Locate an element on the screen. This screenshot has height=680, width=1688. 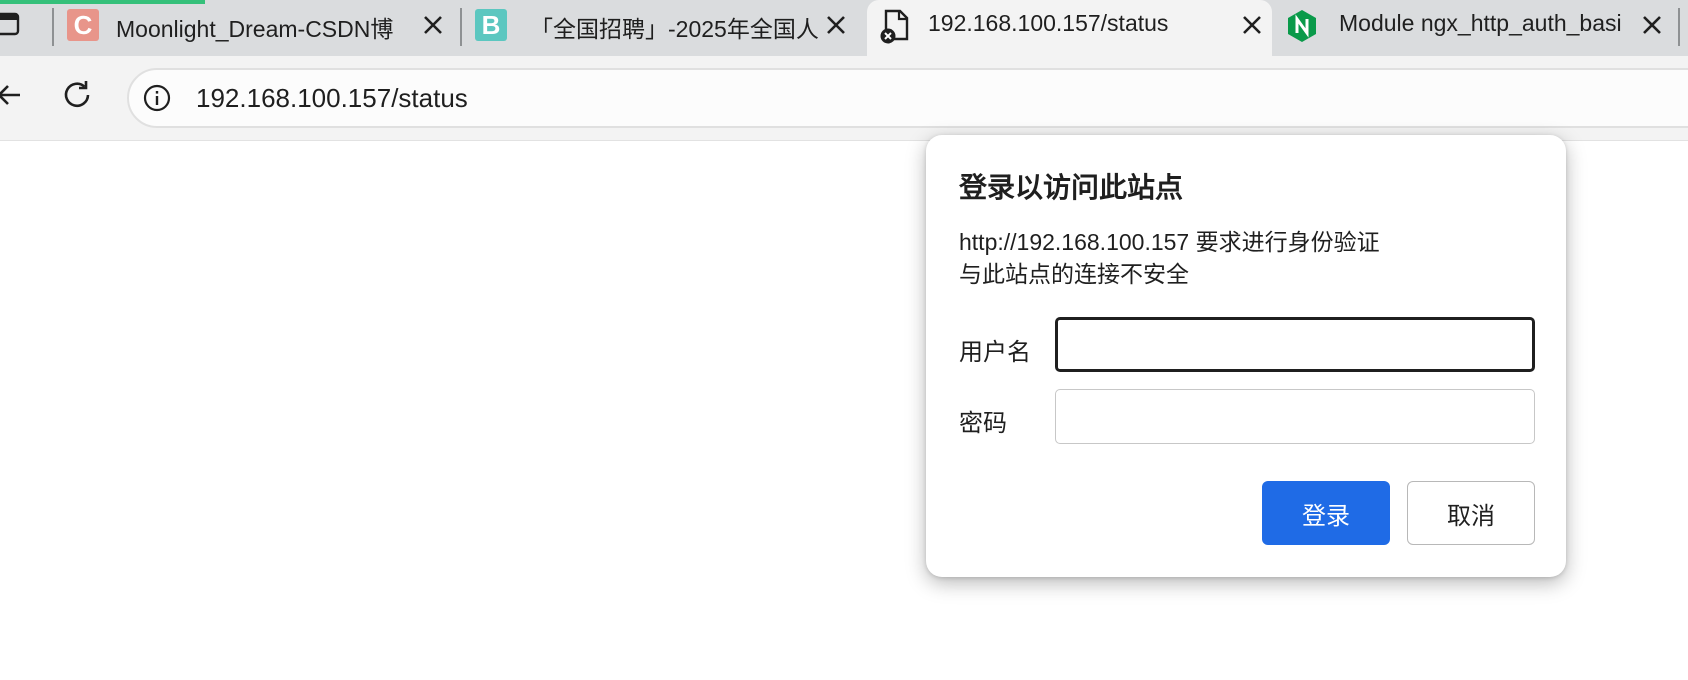
tab-title: Moonlight_Dream-CSDN博 is located at coordinates (255, 29).